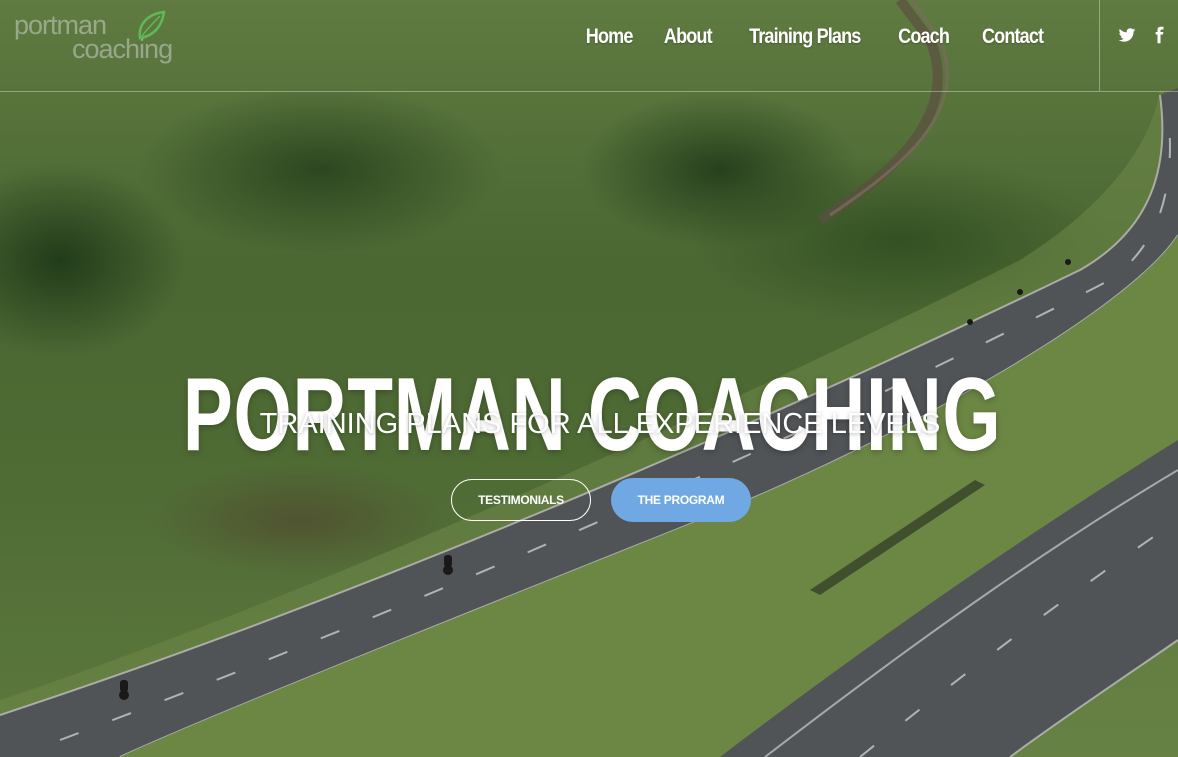 The height and width of the screenshot is (757, 1178). What do you see at coordinates (114, 36) in the screenshot?
I see `site-logo: portman coaching` at bounding box center [114, 36].